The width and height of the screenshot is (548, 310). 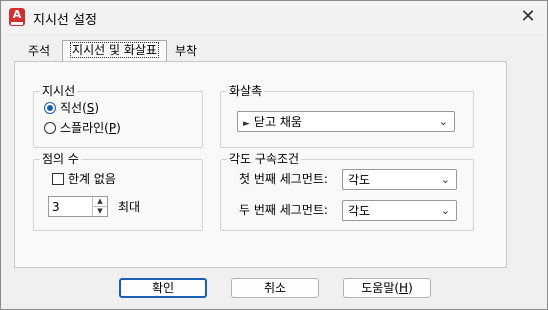 What do you see at coordinates (100, 202) in the screenshot?
I see `stepper-up-icon: ▲` at bounding box center [100, 202].